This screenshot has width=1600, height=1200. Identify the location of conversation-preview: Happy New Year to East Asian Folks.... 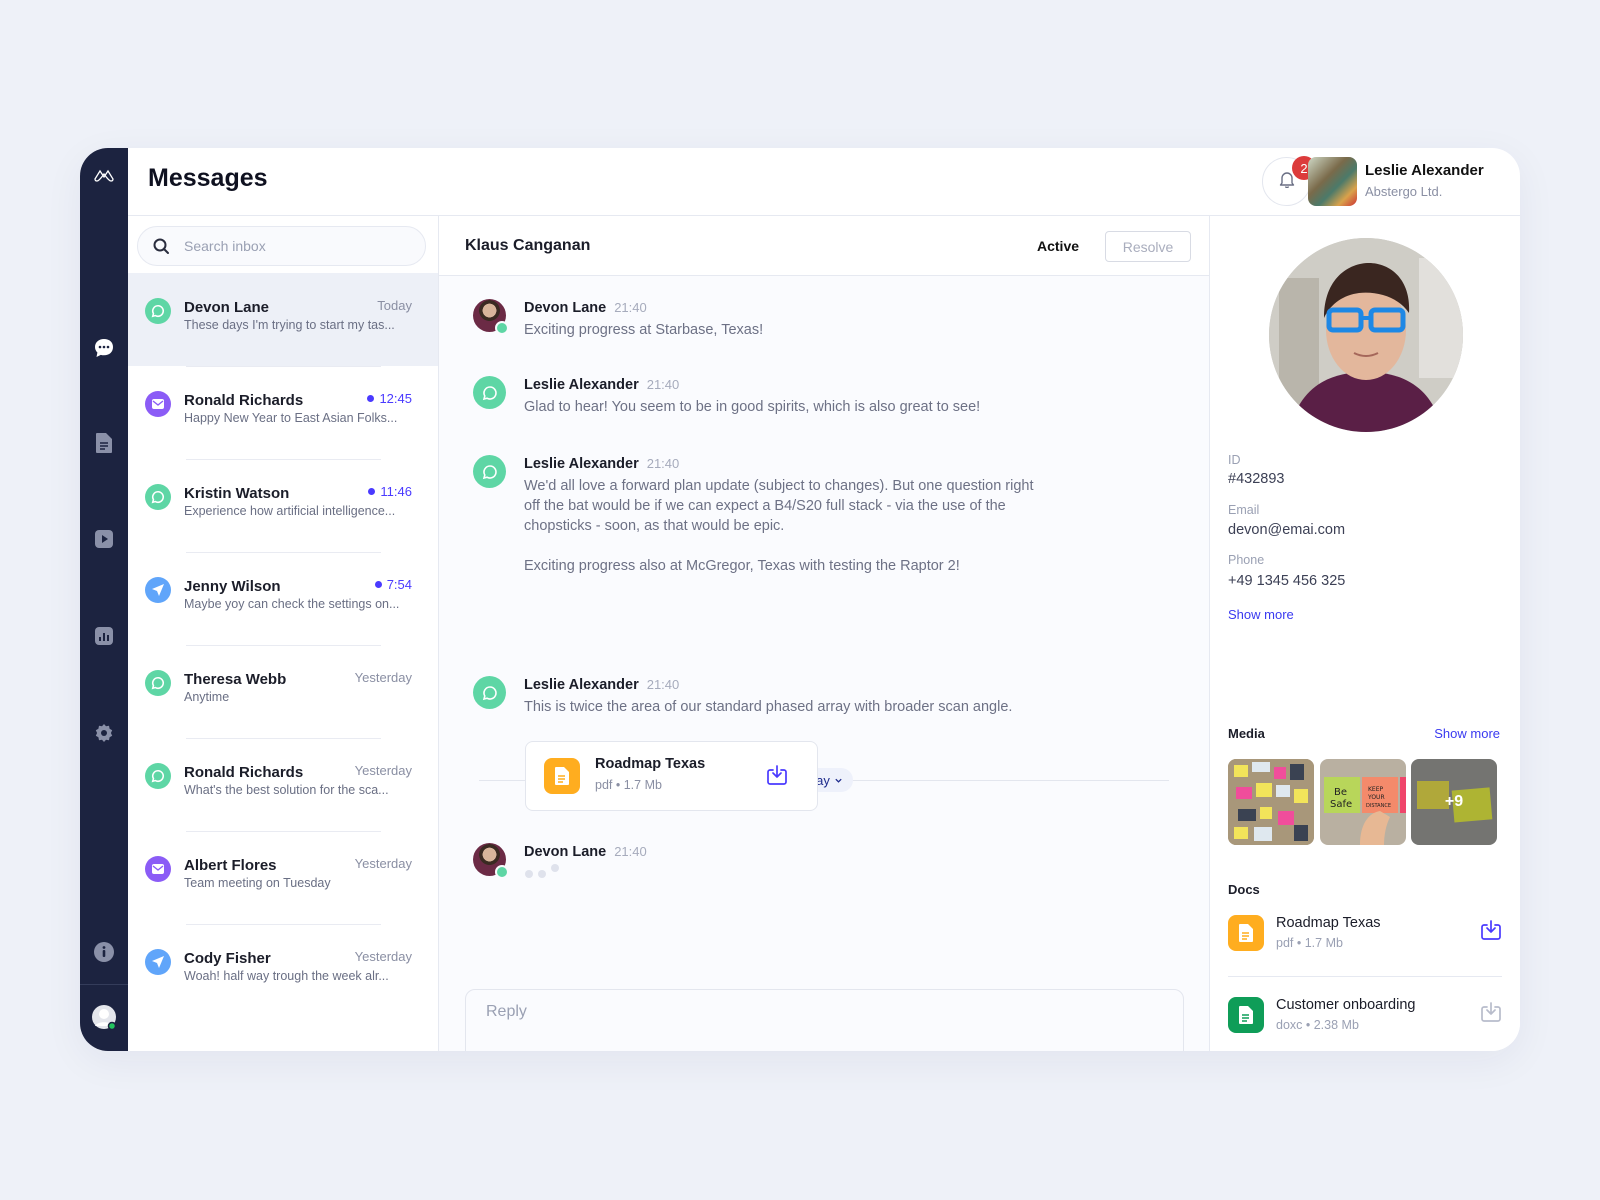
(291, 418).